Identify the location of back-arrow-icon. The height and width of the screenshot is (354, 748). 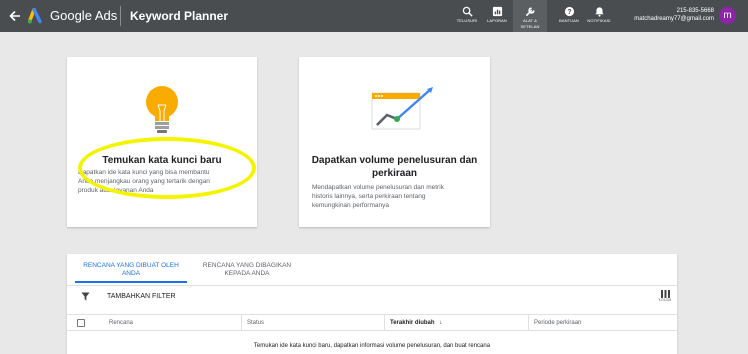
(15, 16).